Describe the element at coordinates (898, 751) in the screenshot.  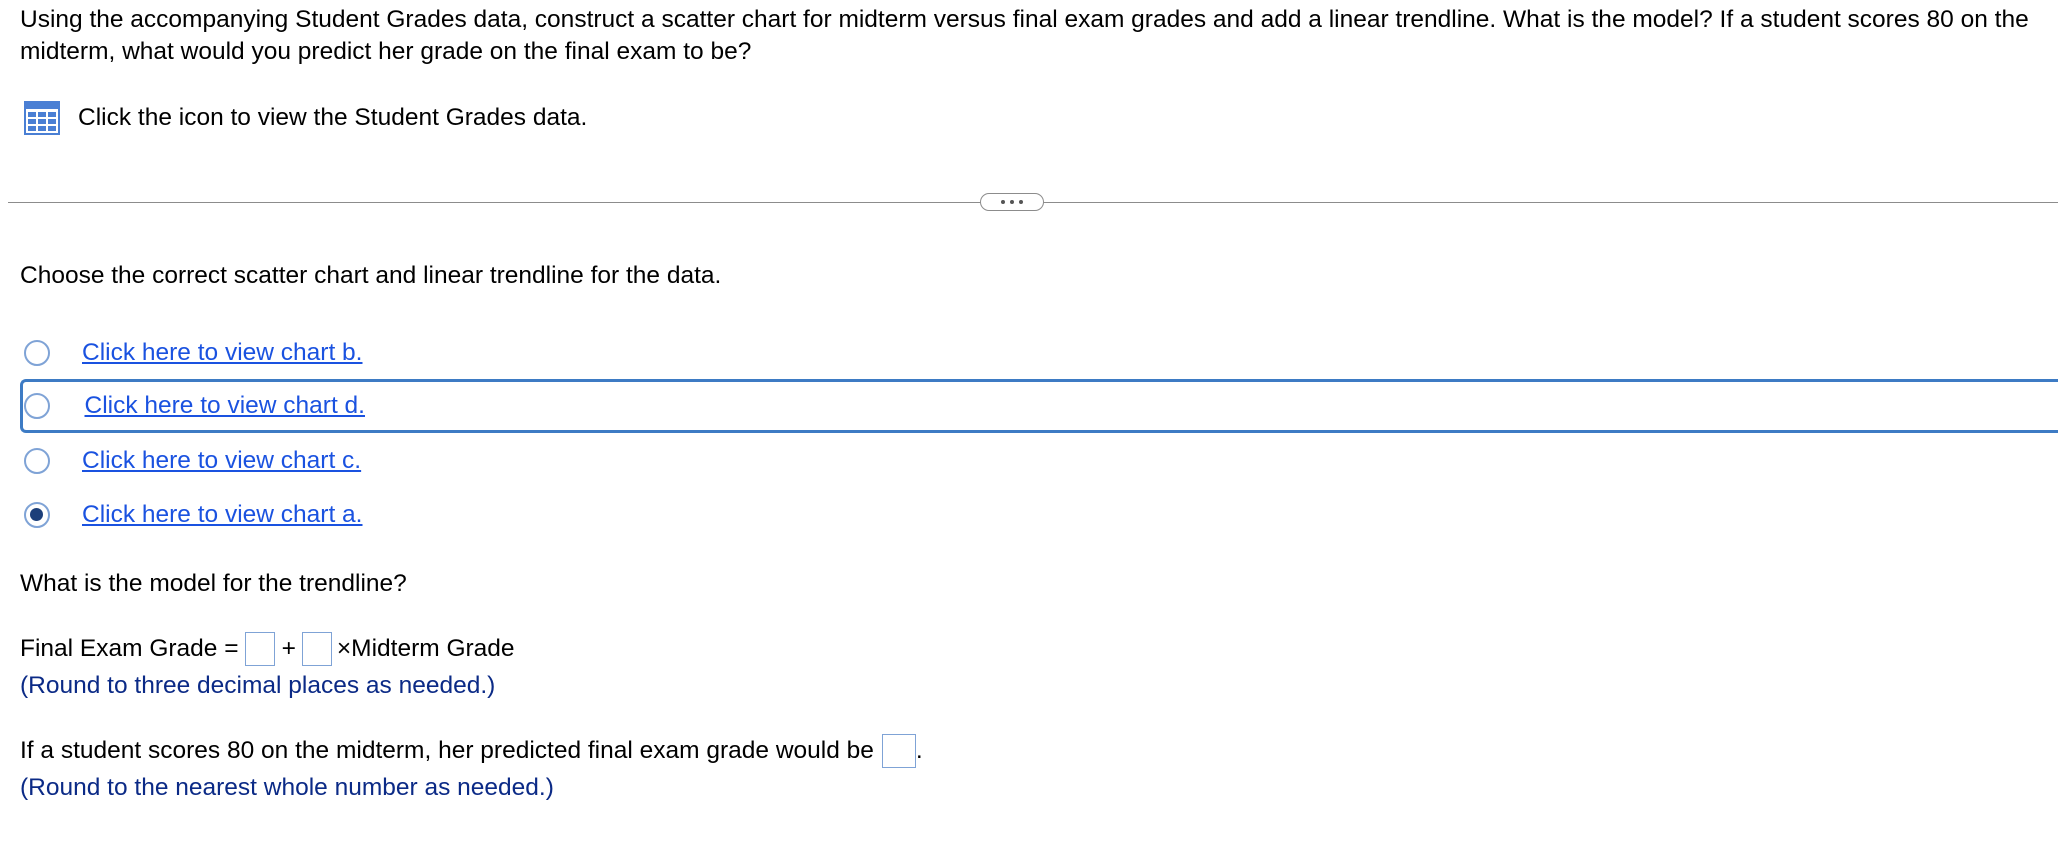
I see `prediction-input` at that location.